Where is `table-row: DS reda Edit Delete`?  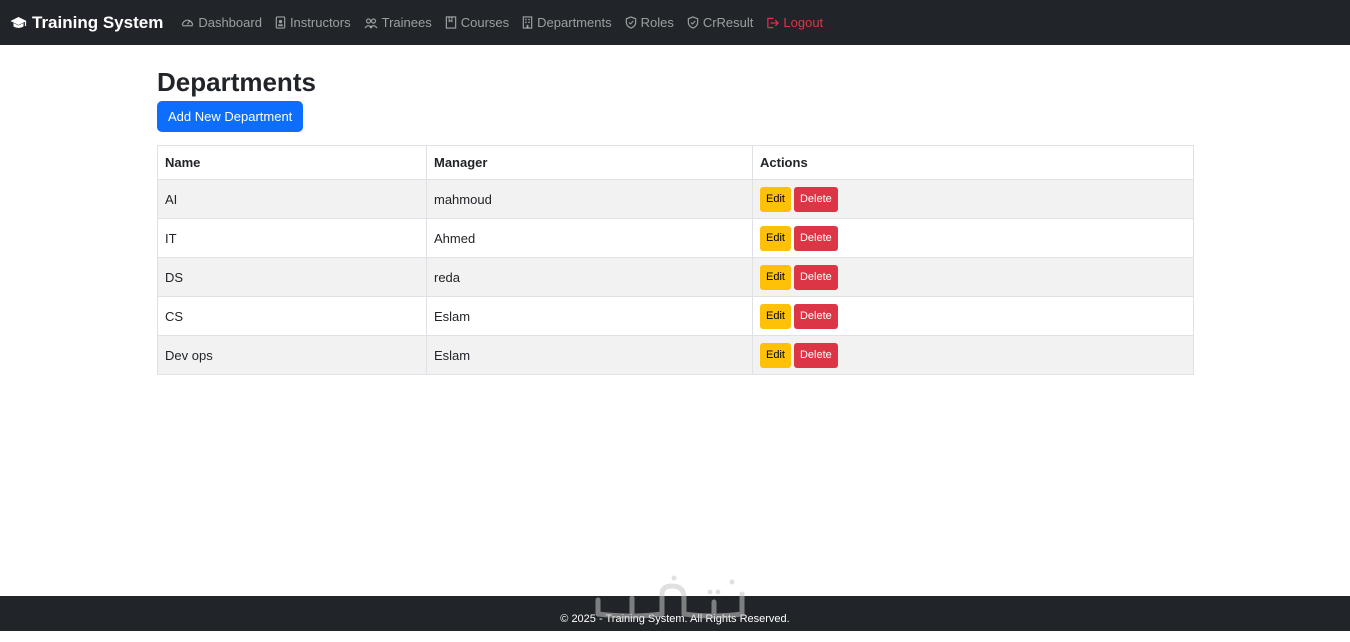 table-row: DS reda Edit Delete is located at coordinates (675, 277).